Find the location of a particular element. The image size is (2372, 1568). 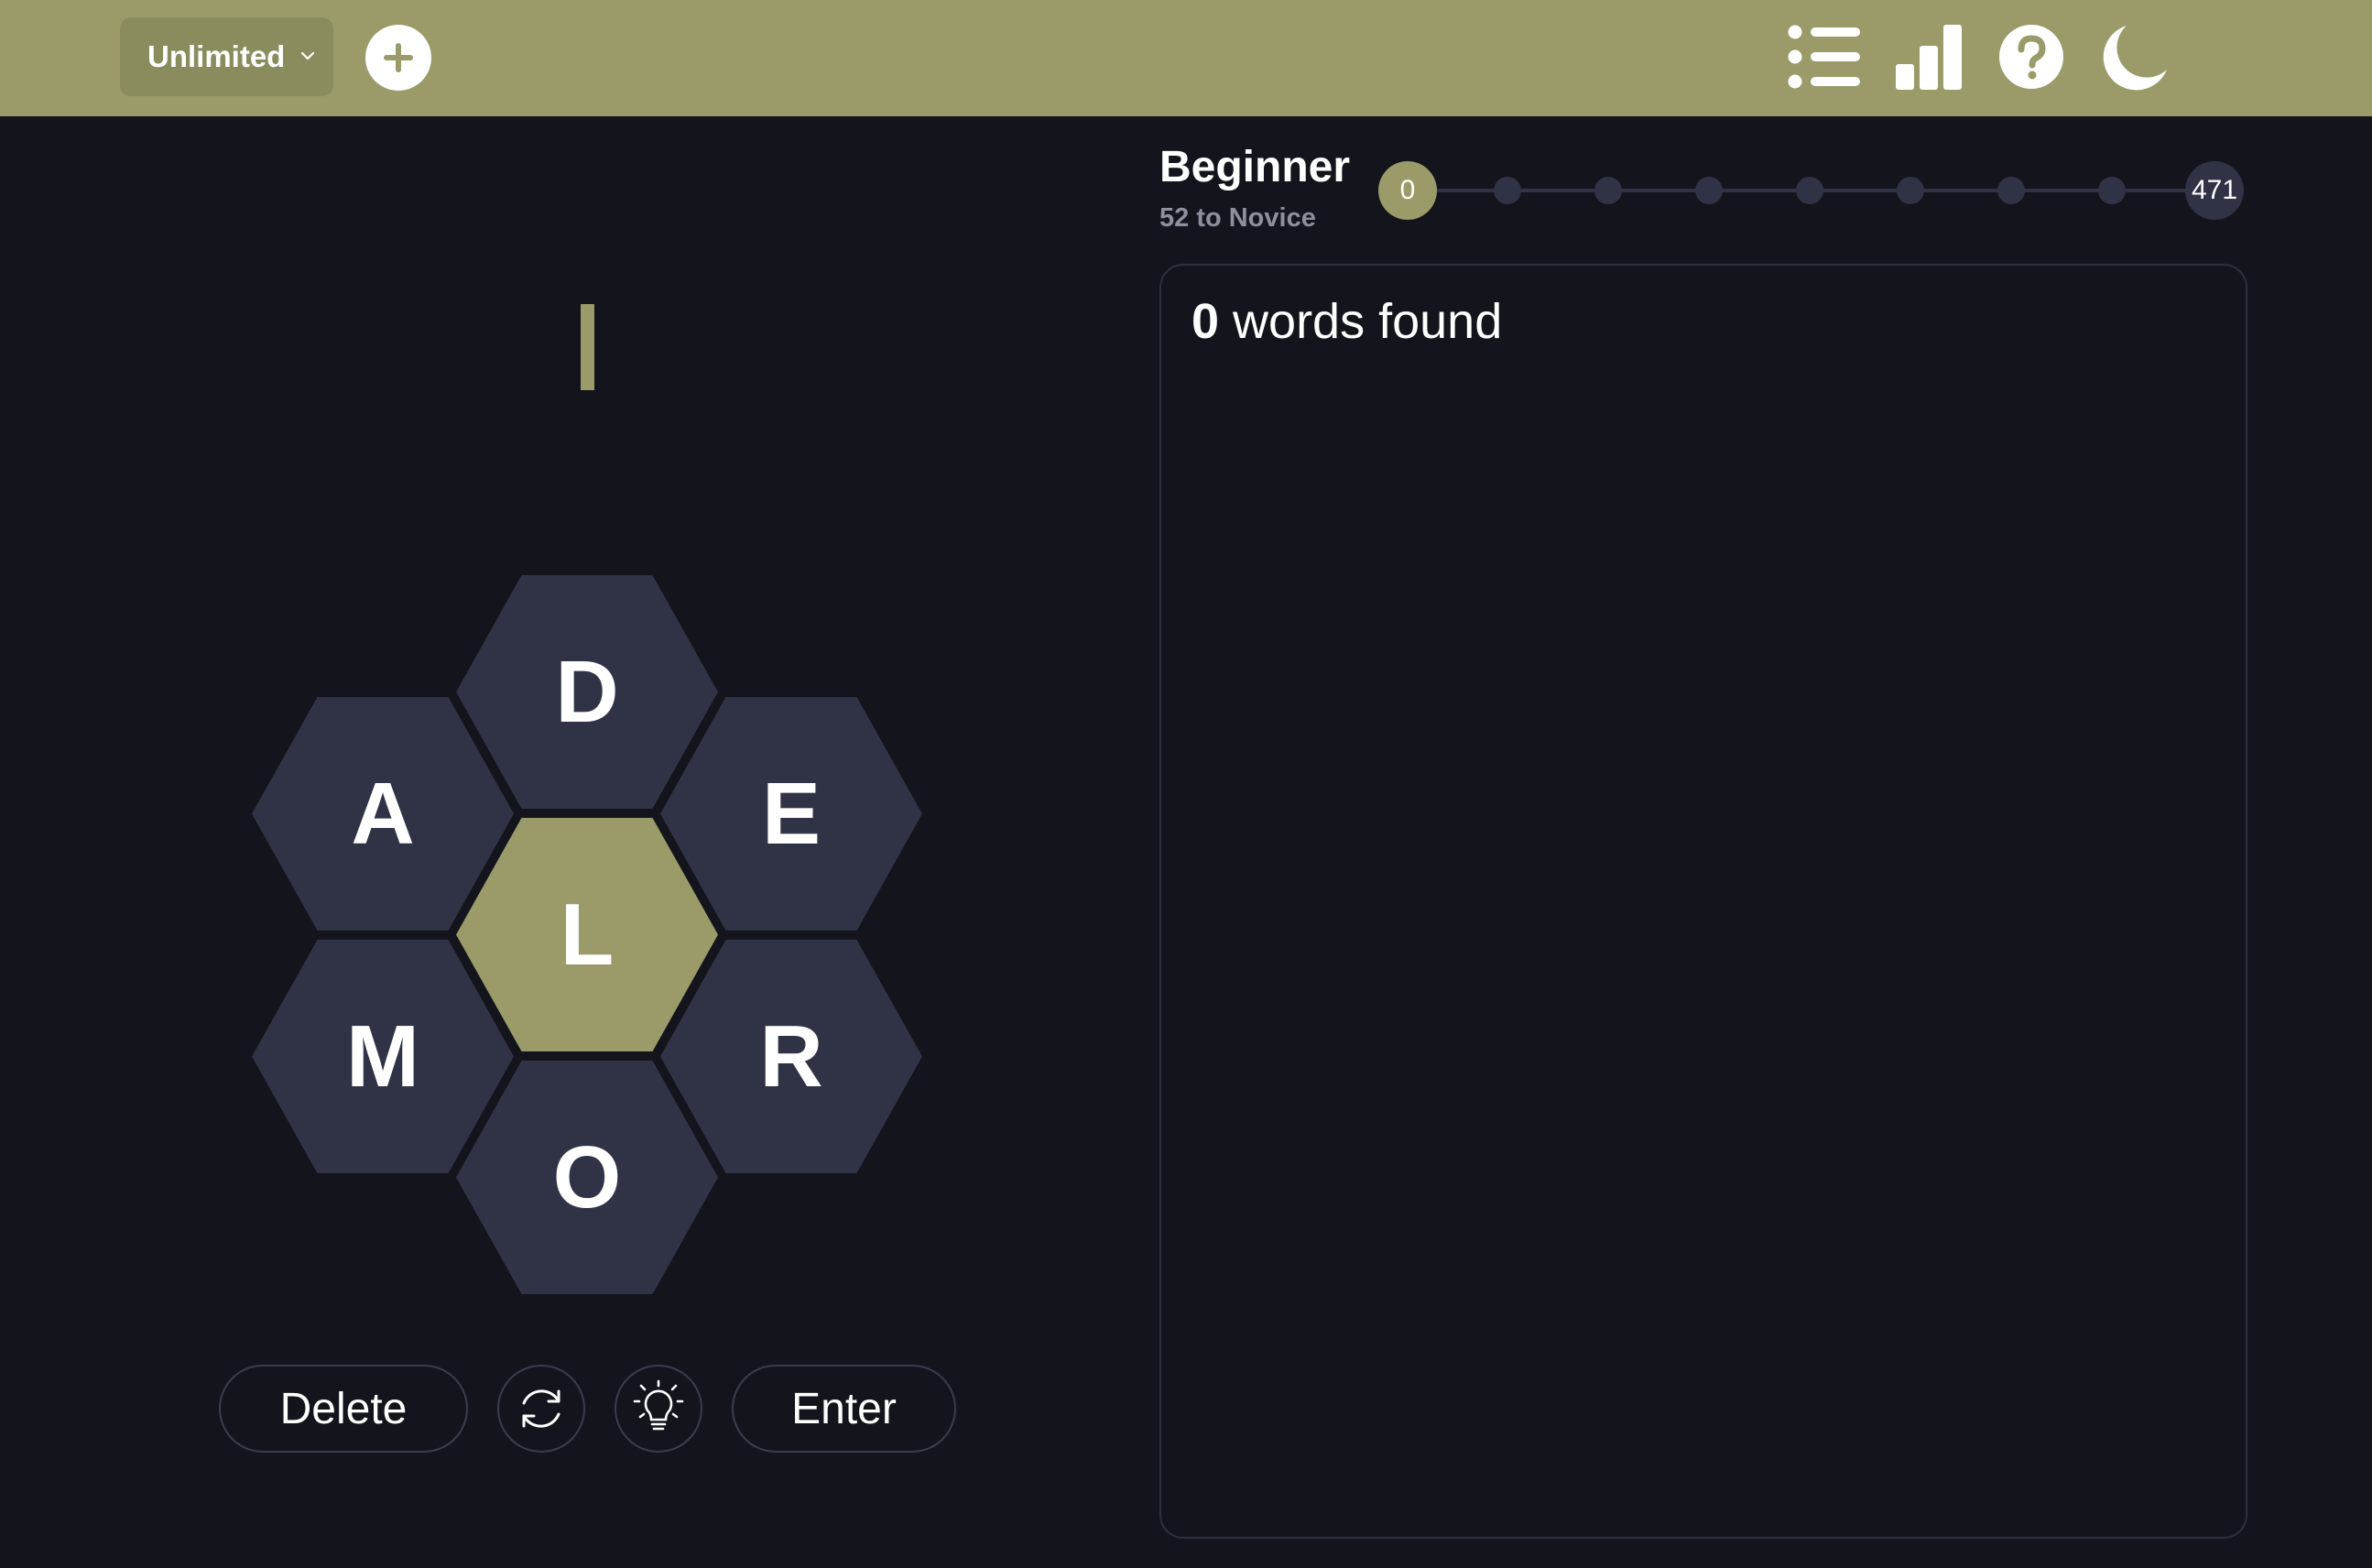

letter: D is located at coordinates (587, 691).